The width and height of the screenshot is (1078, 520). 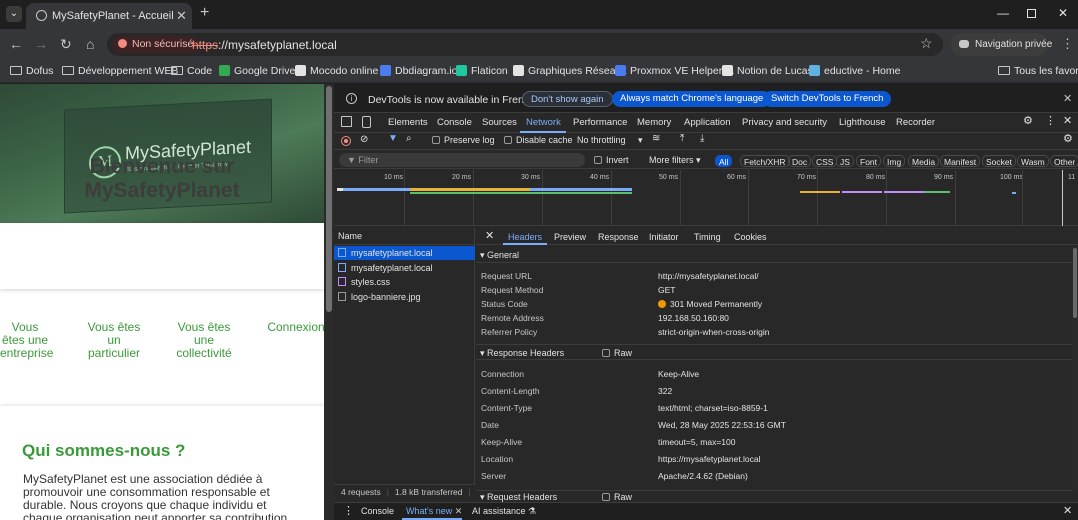 What do you see at coordinates (845, 161) in the screenshot?
I see `type-filter-js: JS` at bounding box center [845, 161].